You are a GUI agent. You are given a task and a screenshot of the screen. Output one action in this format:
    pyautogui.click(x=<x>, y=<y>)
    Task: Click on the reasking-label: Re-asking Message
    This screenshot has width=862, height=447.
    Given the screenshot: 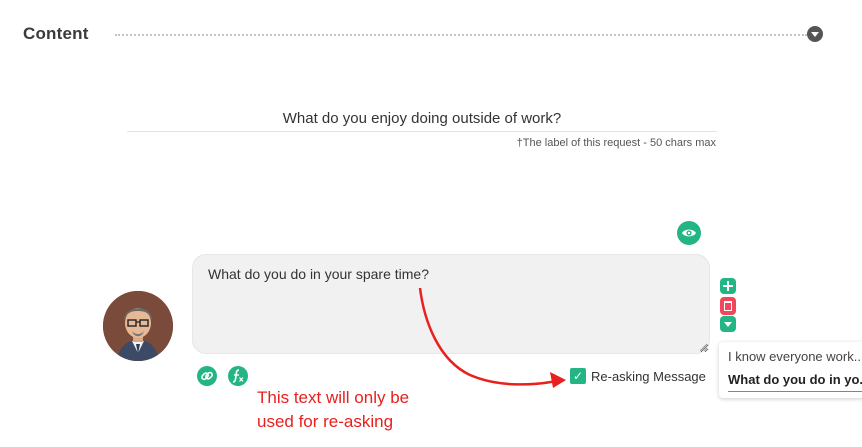 What is the action you would take?
    pyautogui.click(x=648, y=376)
    